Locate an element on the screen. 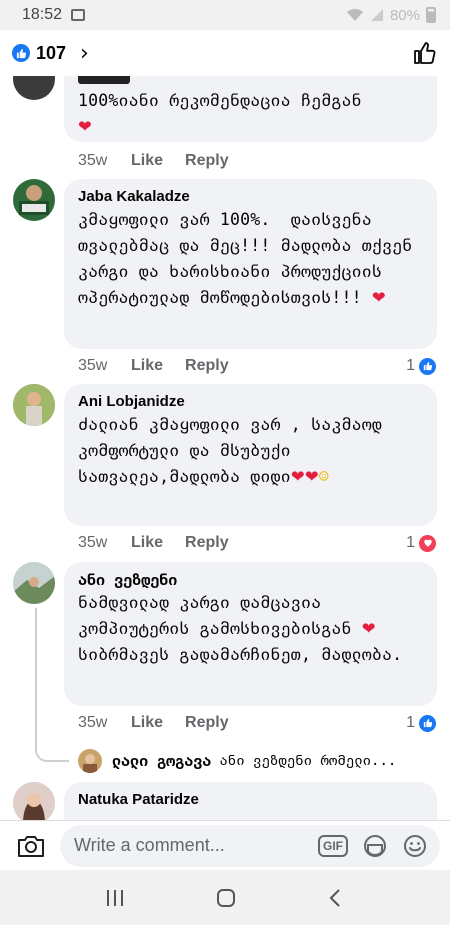 This screenshot has height=925, width=450. image-icon is located at coordinates (78, 15).